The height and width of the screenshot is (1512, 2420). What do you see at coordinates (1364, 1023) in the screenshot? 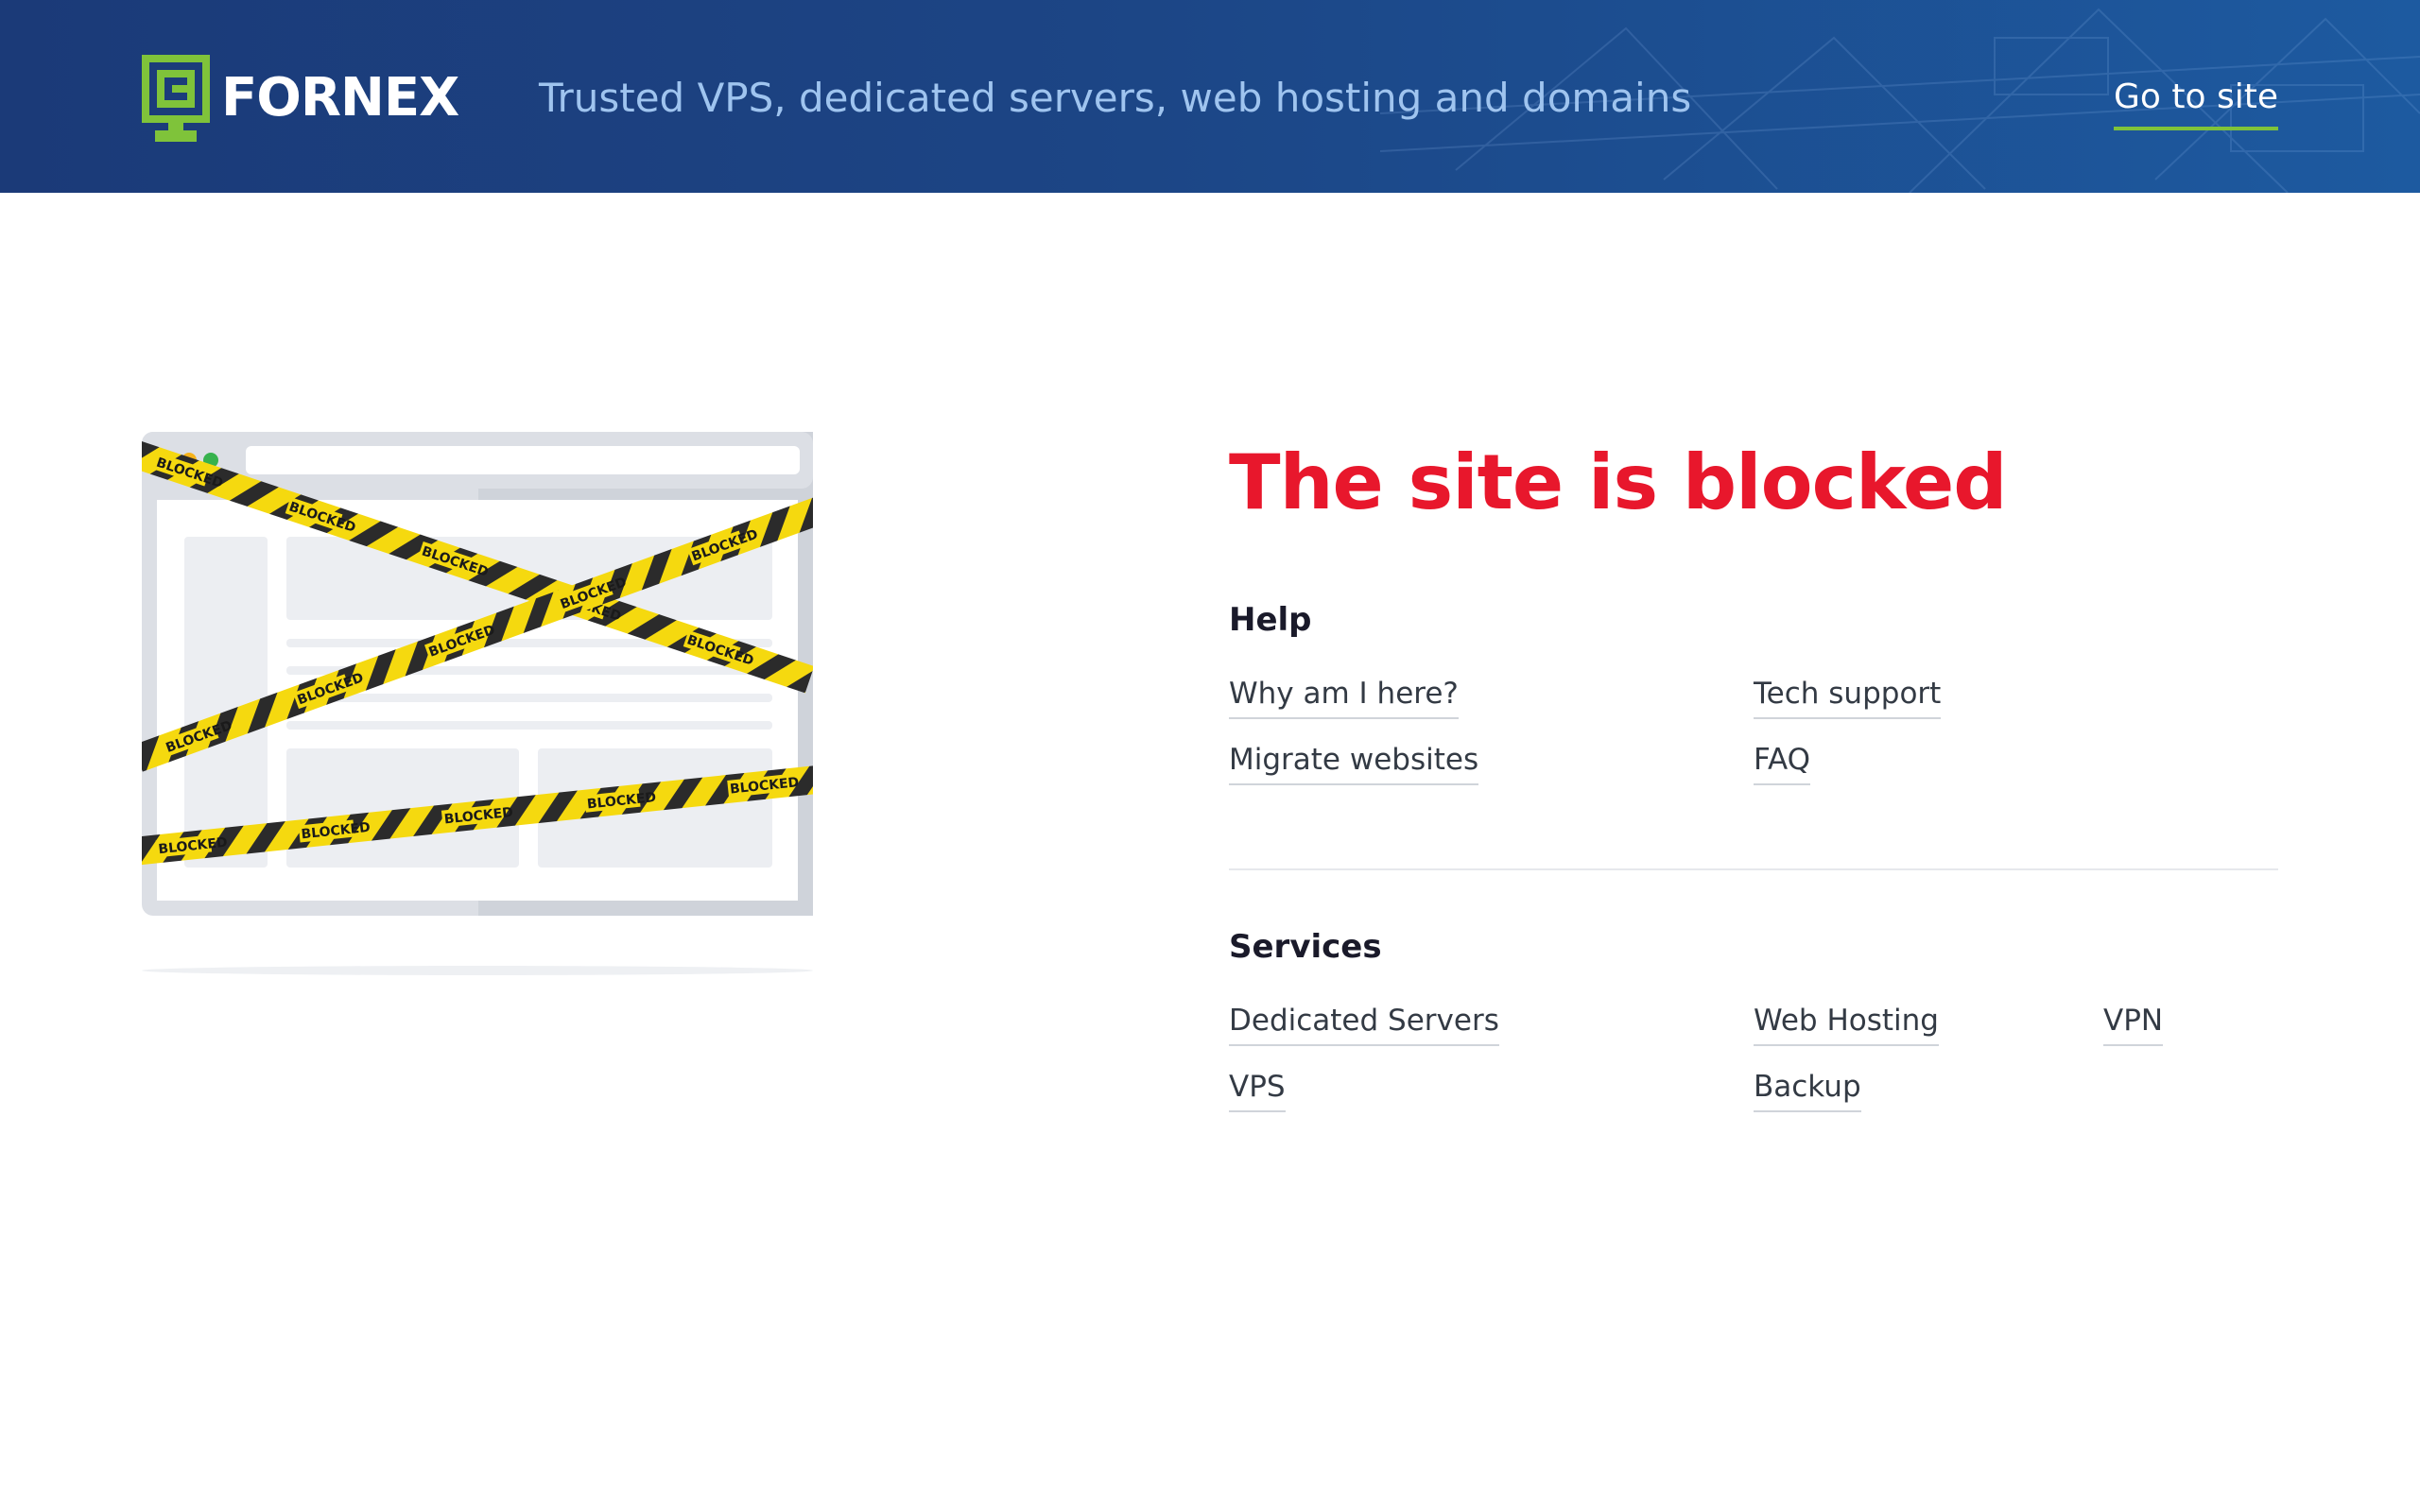
I see `link-dedicated-servers: Dedicated Servers` at bounding box center [1364, 1023].